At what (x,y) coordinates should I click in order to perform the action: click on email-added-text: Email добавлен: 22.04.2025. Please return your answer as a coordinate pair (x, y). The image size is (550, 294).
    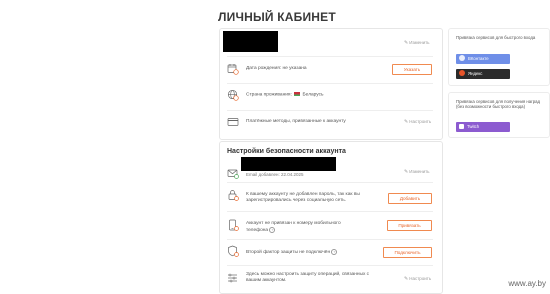
    Looking at the image, I should click on (275, 174).